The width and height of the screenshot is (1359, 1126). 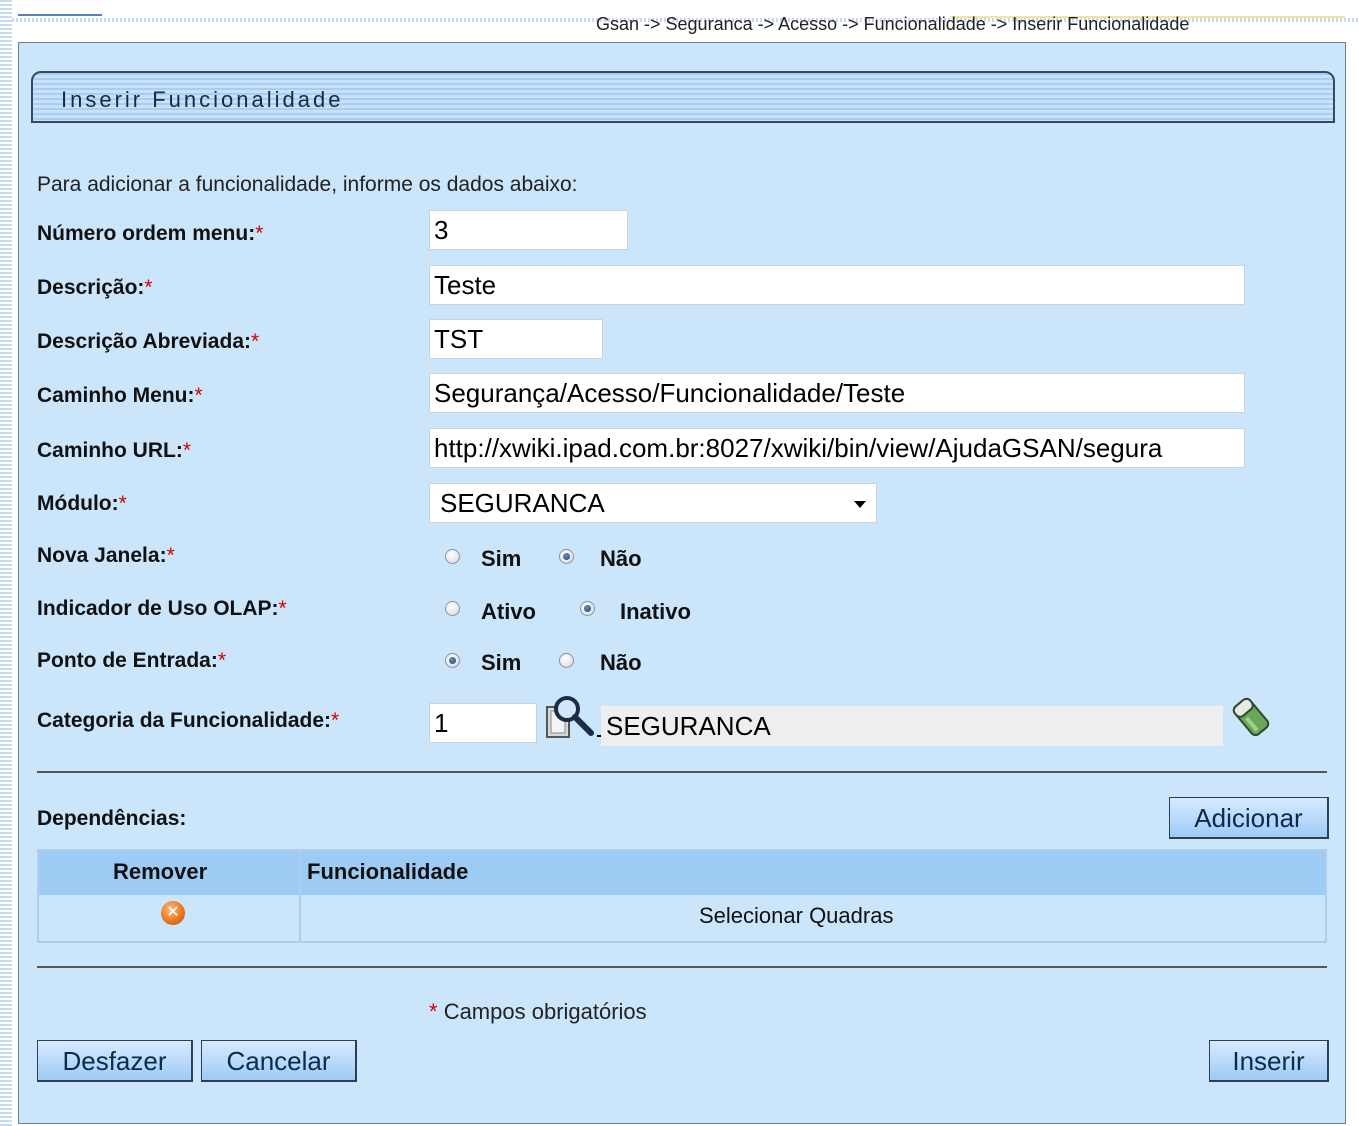 What do you see at coordinates (188, 720) in the screenshot?
I see `categoria-label: Categoria da Funcionalidade:*` at bounding box center [188, 720].